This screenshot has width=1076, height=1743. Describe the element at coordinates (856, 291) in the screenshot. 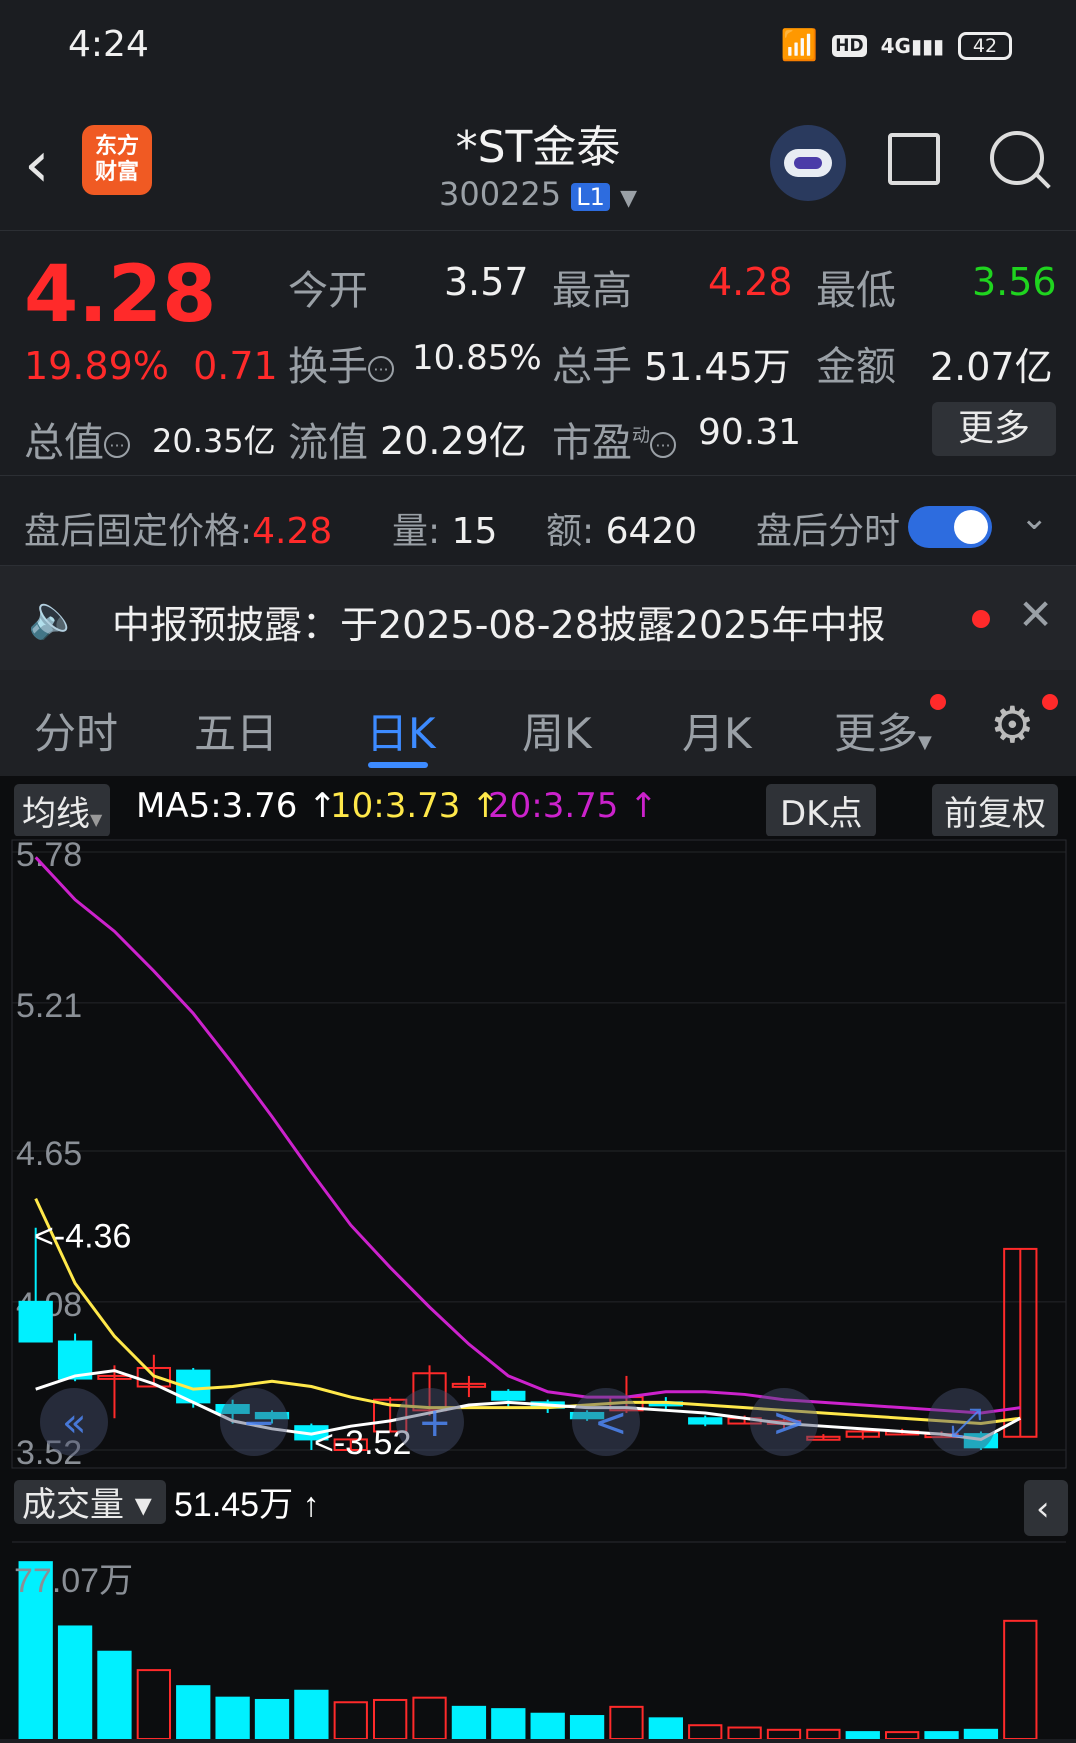

I see `low-label: 最低` at that location.